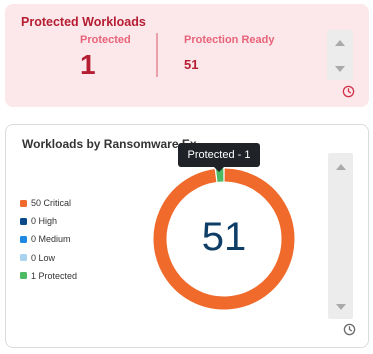 This screenshot has width=373, height=354. I want to click on legend-item-low: 0 Low, so click(48, 258).